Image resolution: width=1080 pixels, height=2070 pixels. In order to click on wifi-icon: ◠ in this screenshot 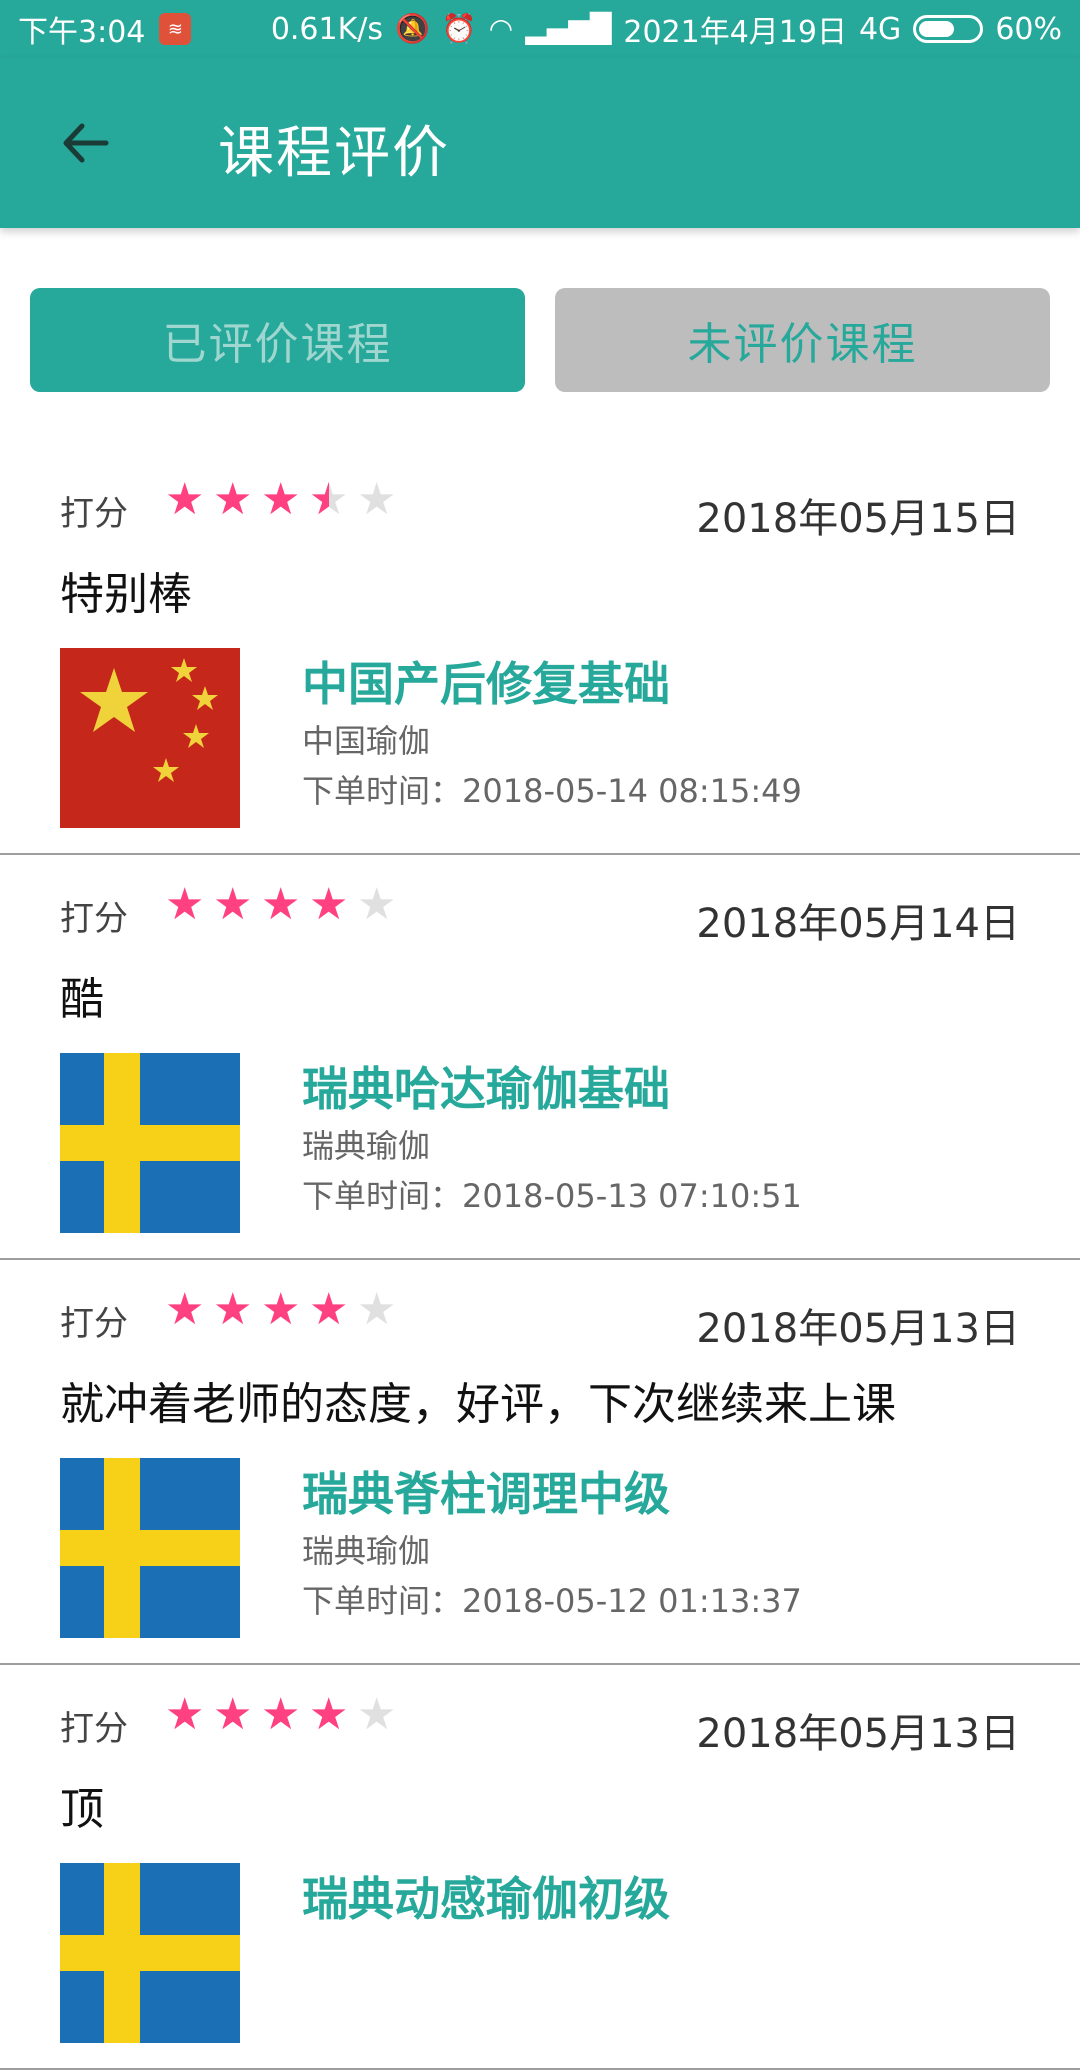, I will do `click(501, 28)`.